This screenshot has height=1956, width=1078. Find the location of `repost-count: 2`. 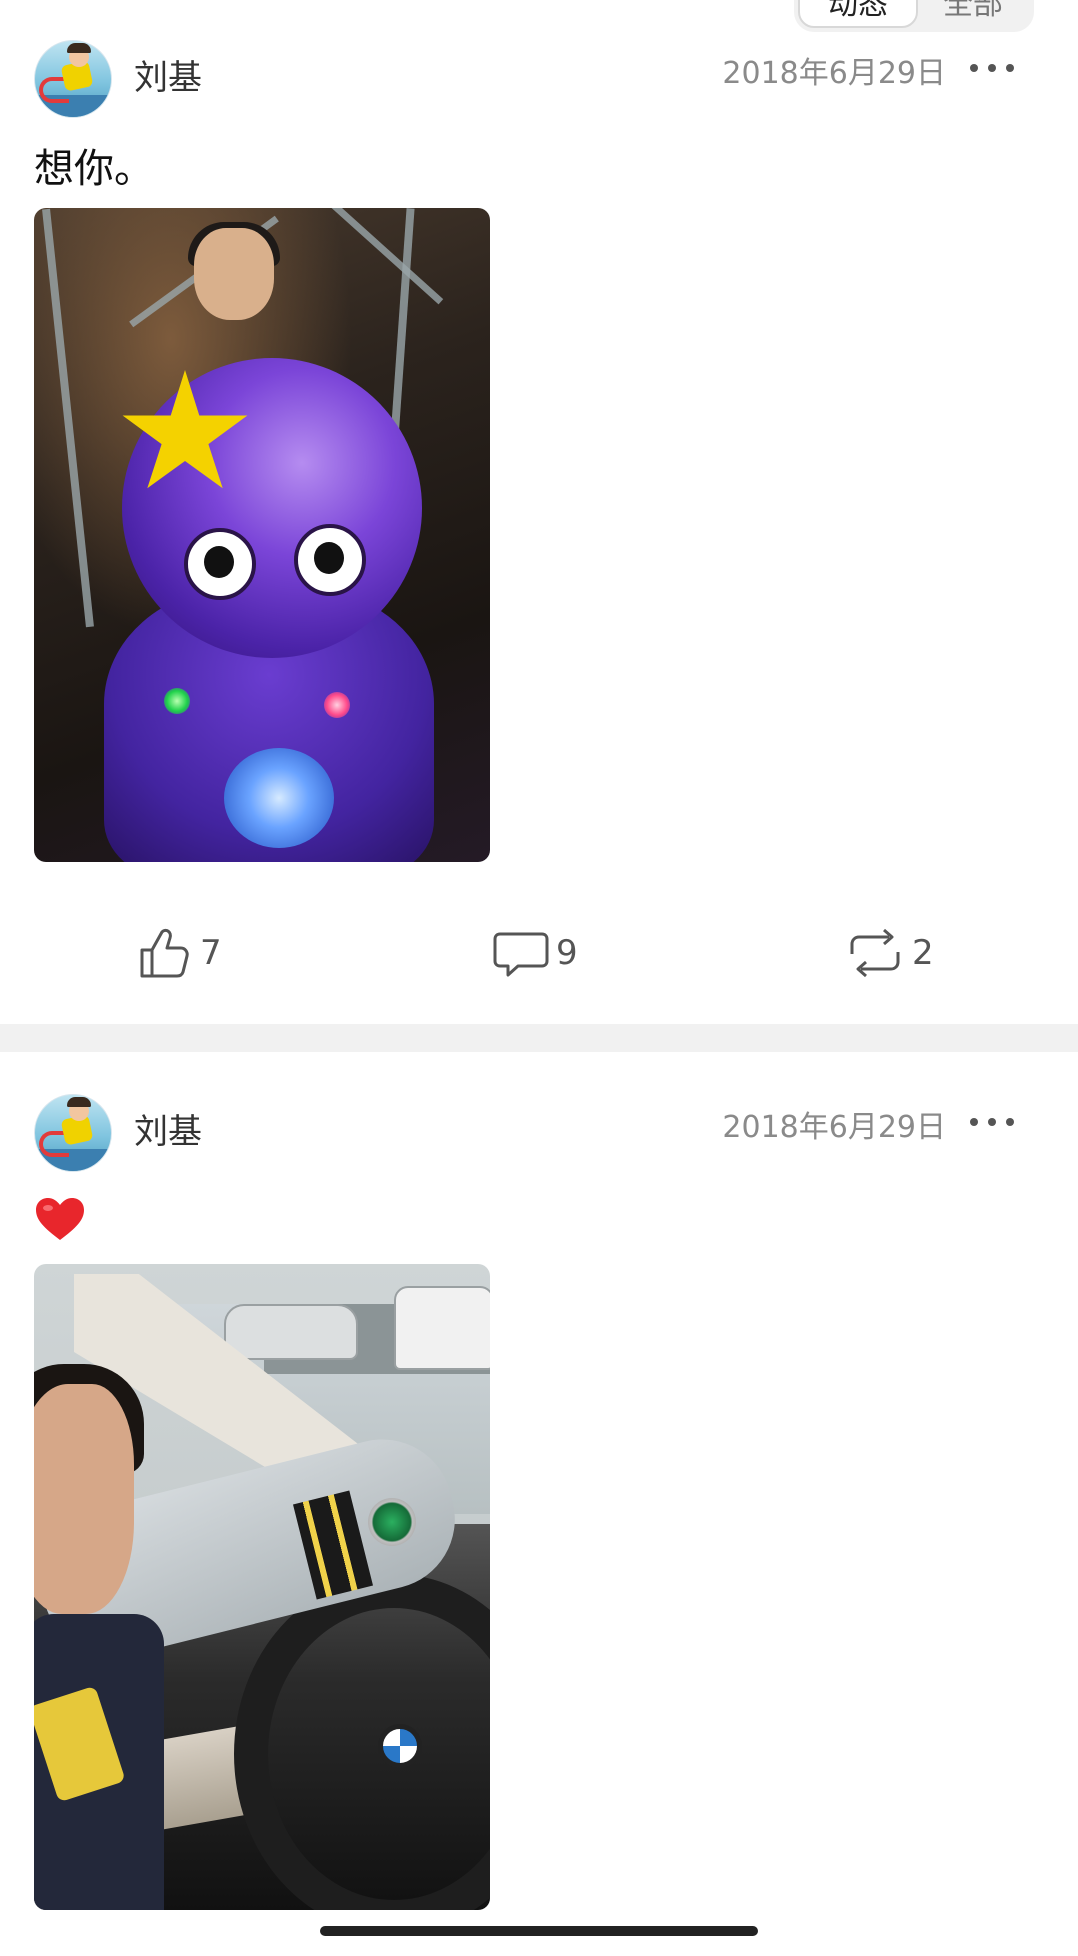

repost-count: 2 is located at coordinates (923, 953).